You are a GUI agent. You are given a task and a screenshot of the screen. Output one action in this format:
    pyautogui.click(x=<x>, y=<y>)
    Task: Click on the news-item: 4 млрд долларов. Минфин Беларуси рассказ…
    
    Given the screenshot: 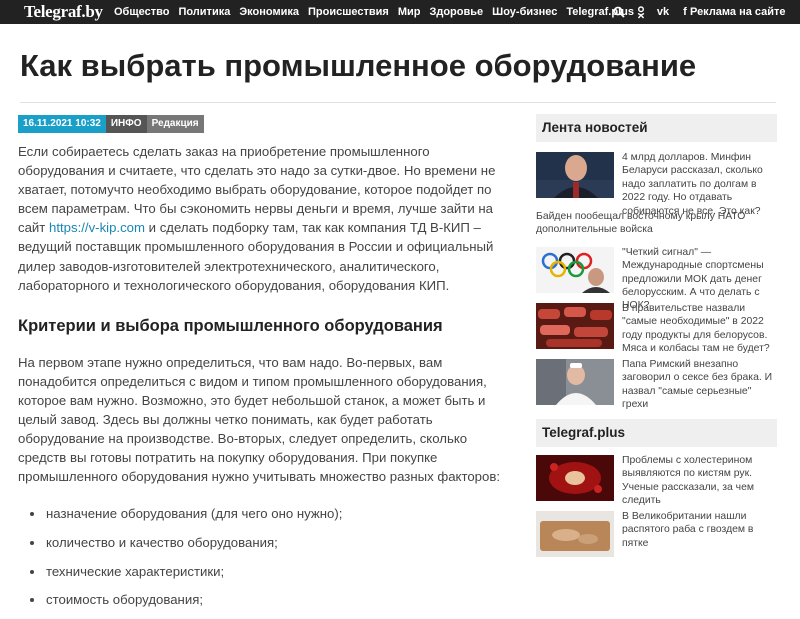 What is the action you would take?
    pyautogui.click(x=656, y=184)
    